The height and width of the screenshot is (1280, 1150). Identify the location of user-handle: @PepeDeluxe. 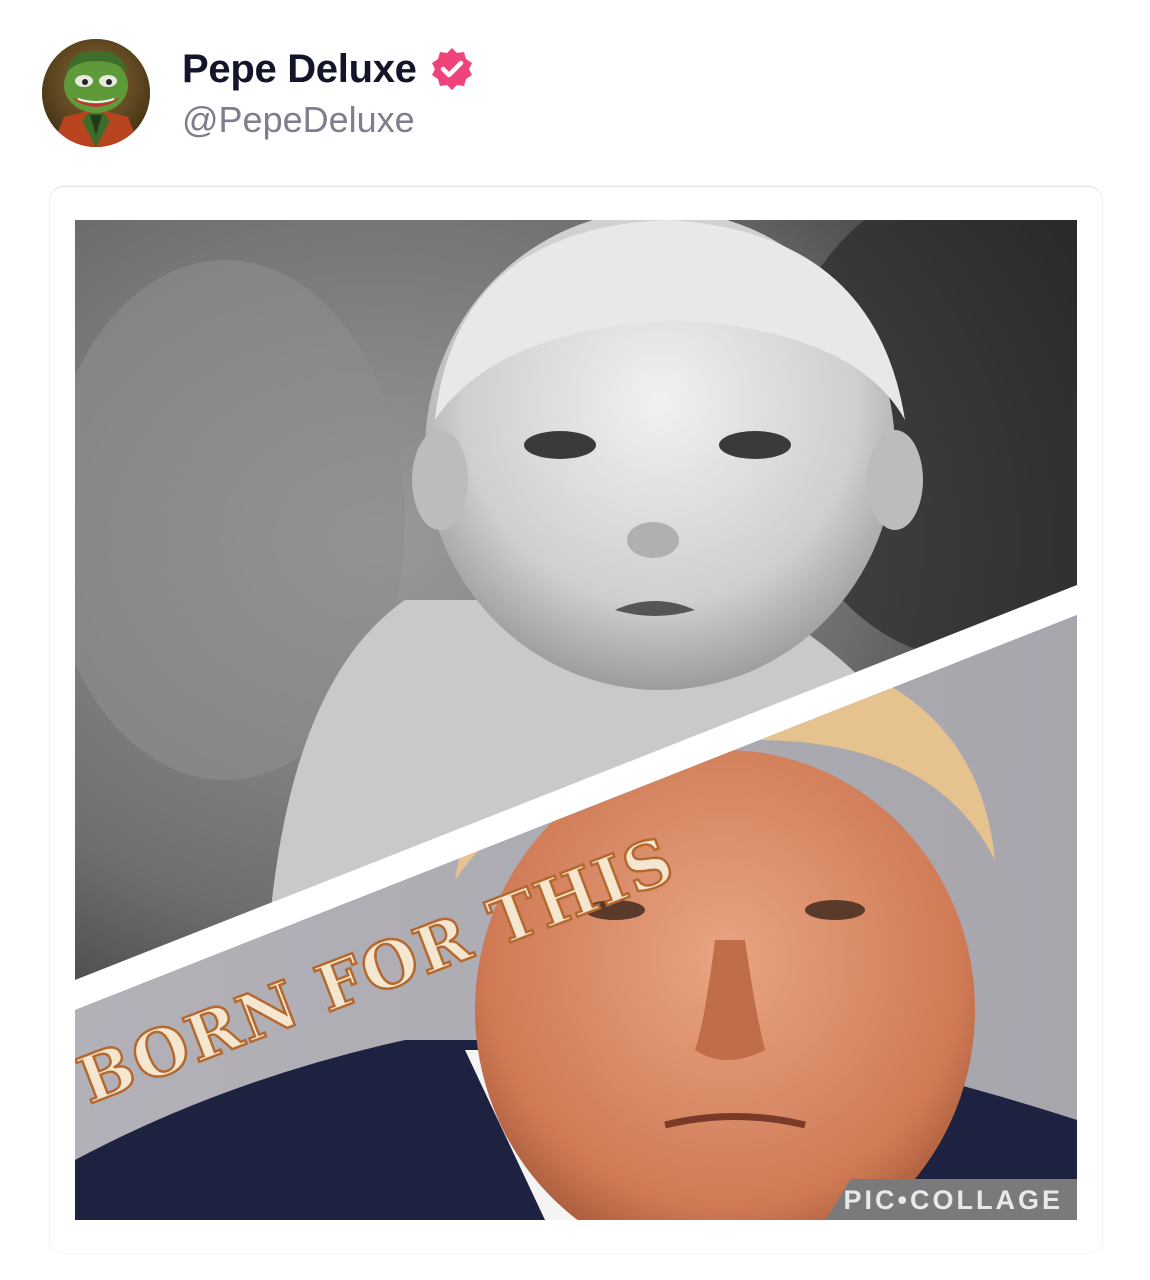
(328, 120).